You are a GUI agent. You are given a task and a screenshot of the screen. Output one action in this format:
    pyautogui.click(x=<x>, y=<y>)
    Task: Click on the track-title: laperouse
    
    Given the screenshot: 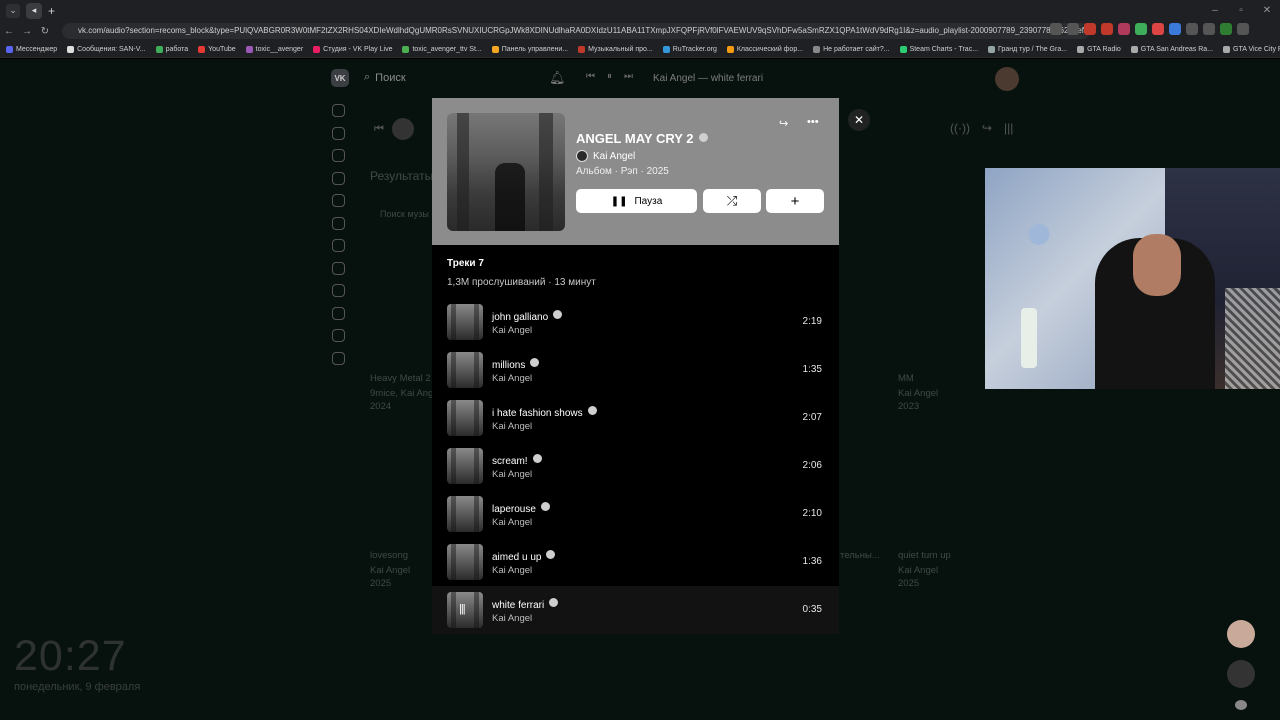 What is the action you would take?
    pyautogui.click(x=521, y=508)
    